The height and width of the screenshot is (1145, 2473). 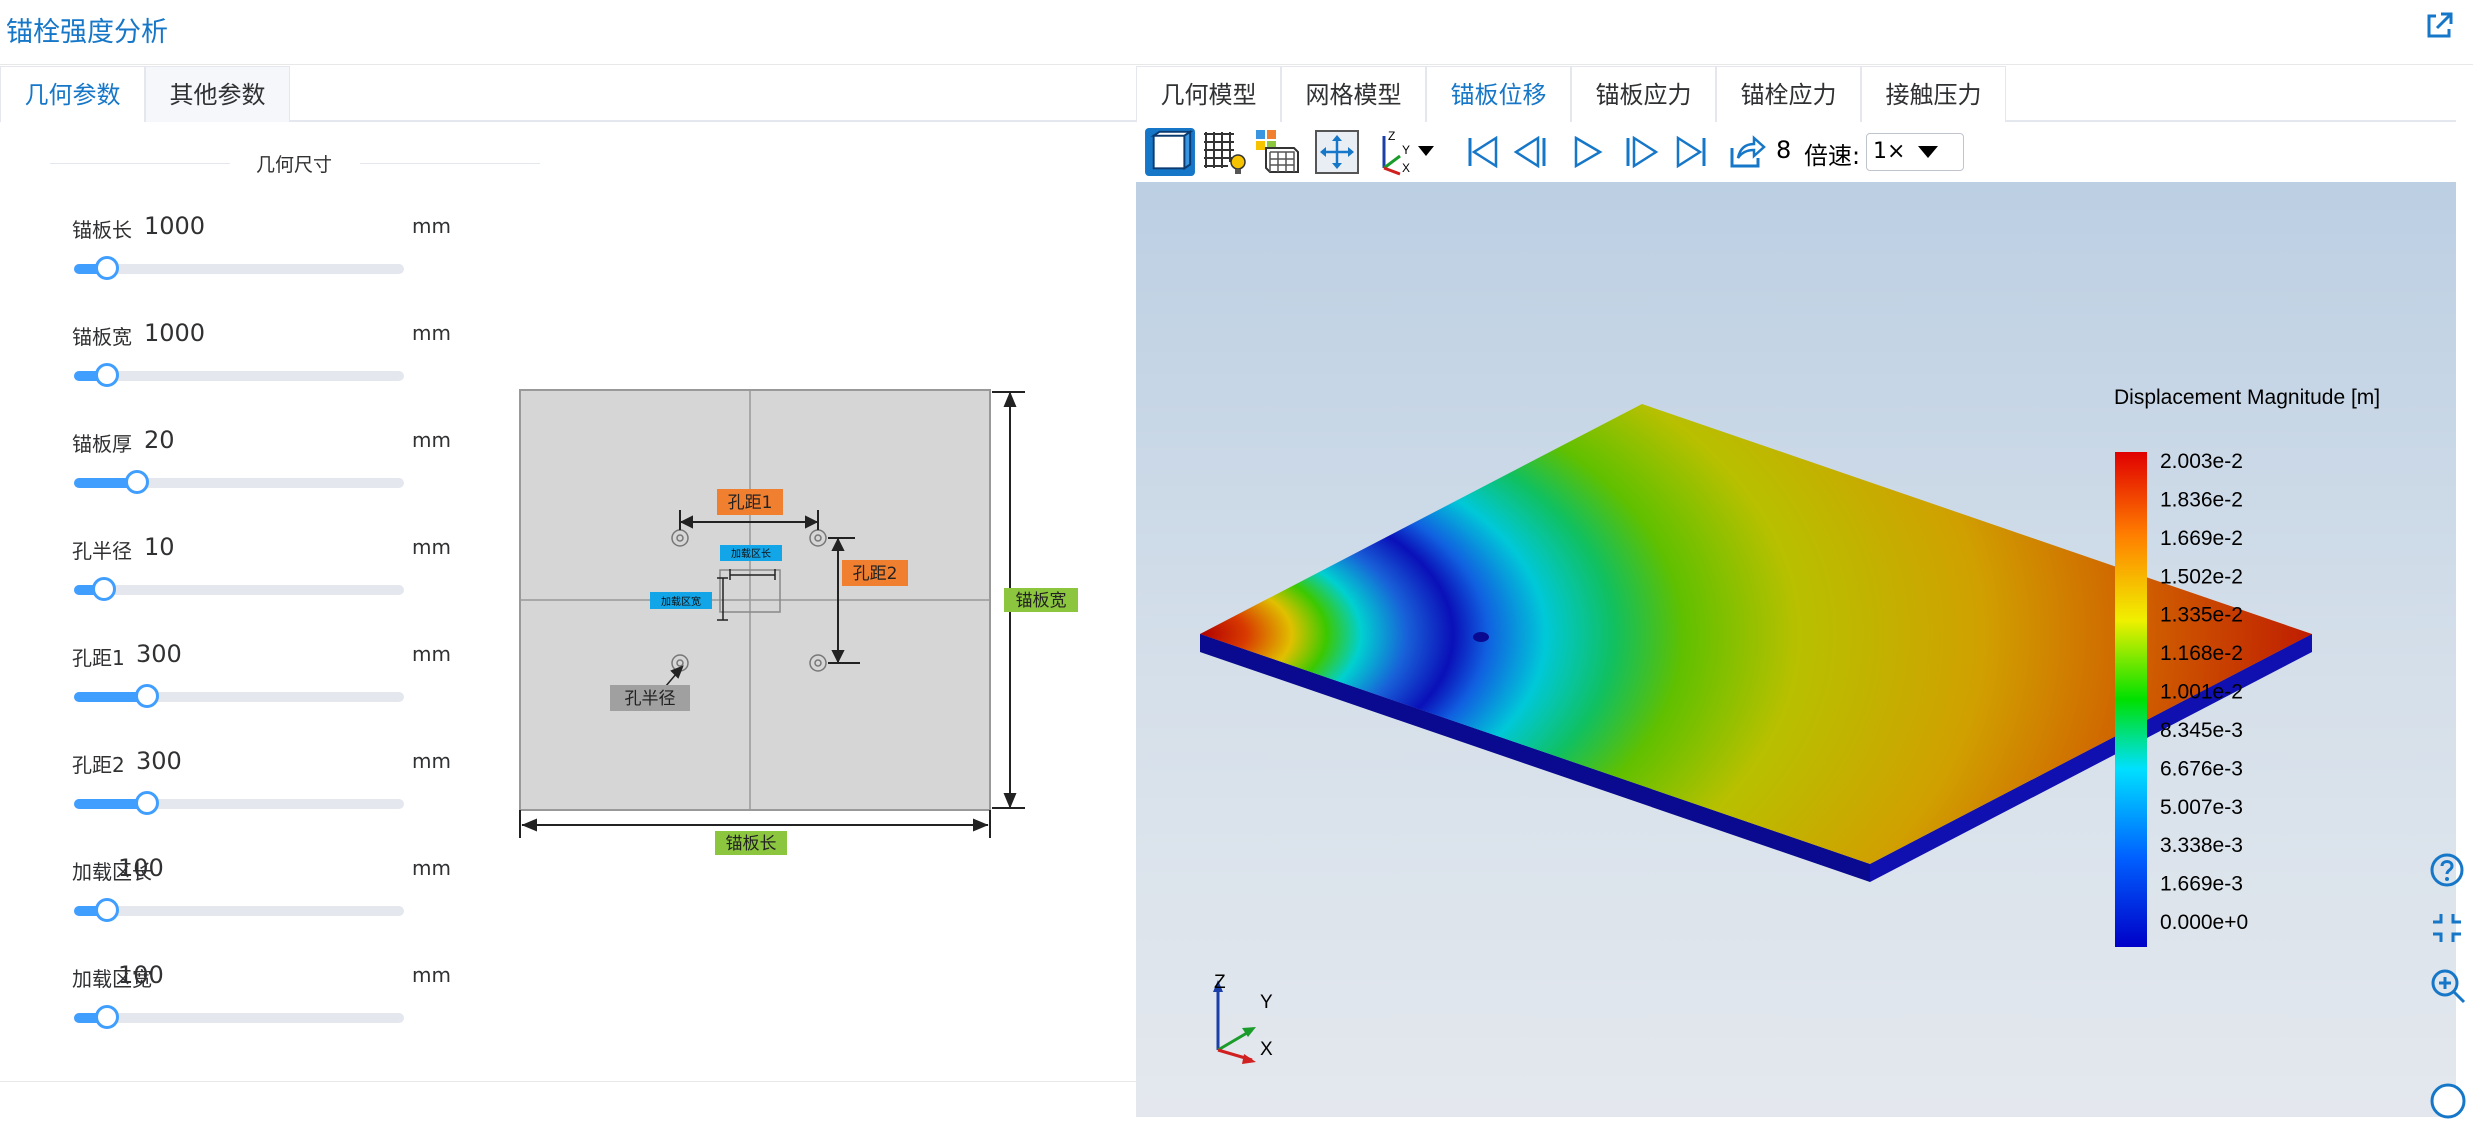 I want to click on tab-bolt-stress: 锚栓应力, so click(x=1788, y=94).